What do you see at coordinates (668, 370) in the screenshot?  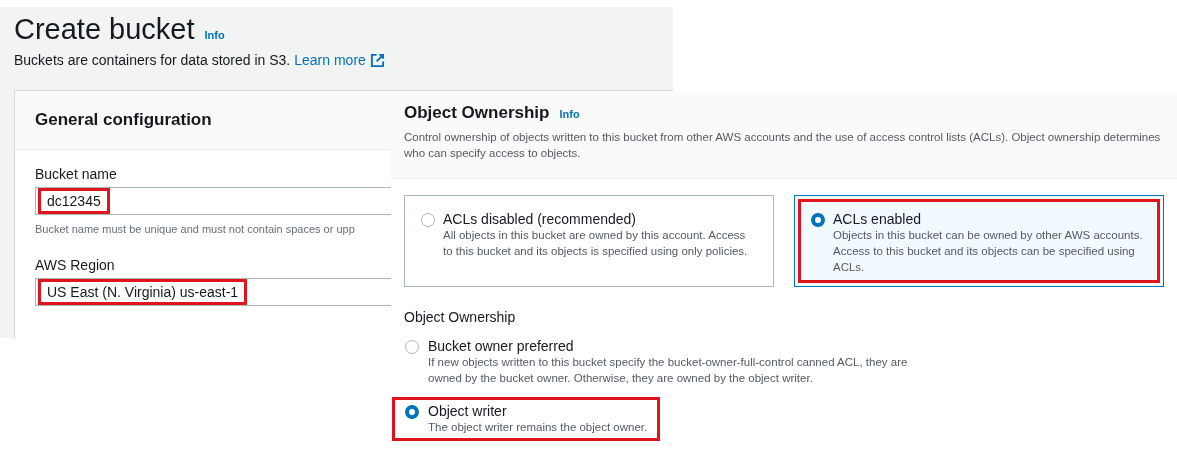 I see `option-description: If new objects written to this bucket specify the bucket-owner-full-control canned ACL, they are owned by the bucket owner. Otherwise, they are owned by the object writer.` at bounding box center [668, 370].